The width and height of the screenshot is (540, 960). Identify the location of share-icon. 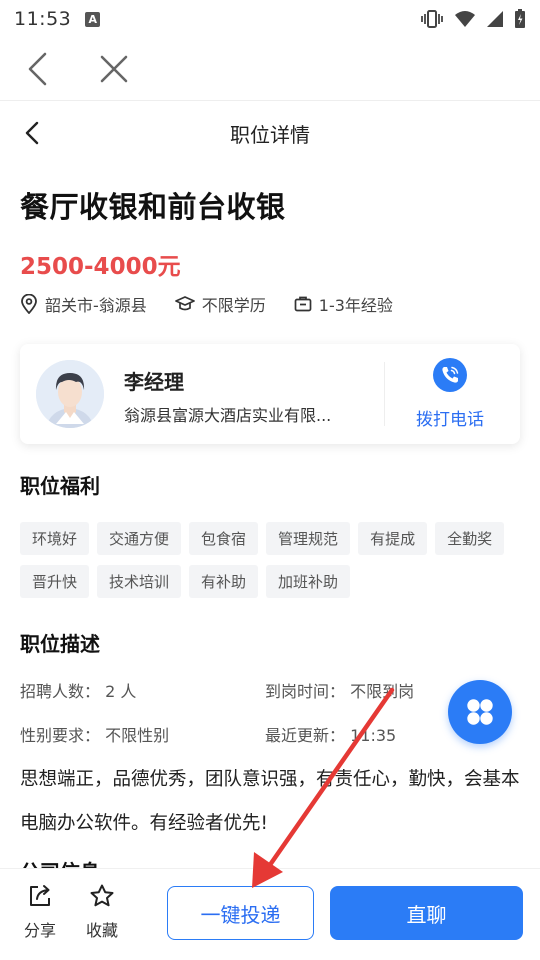
(40, 895).